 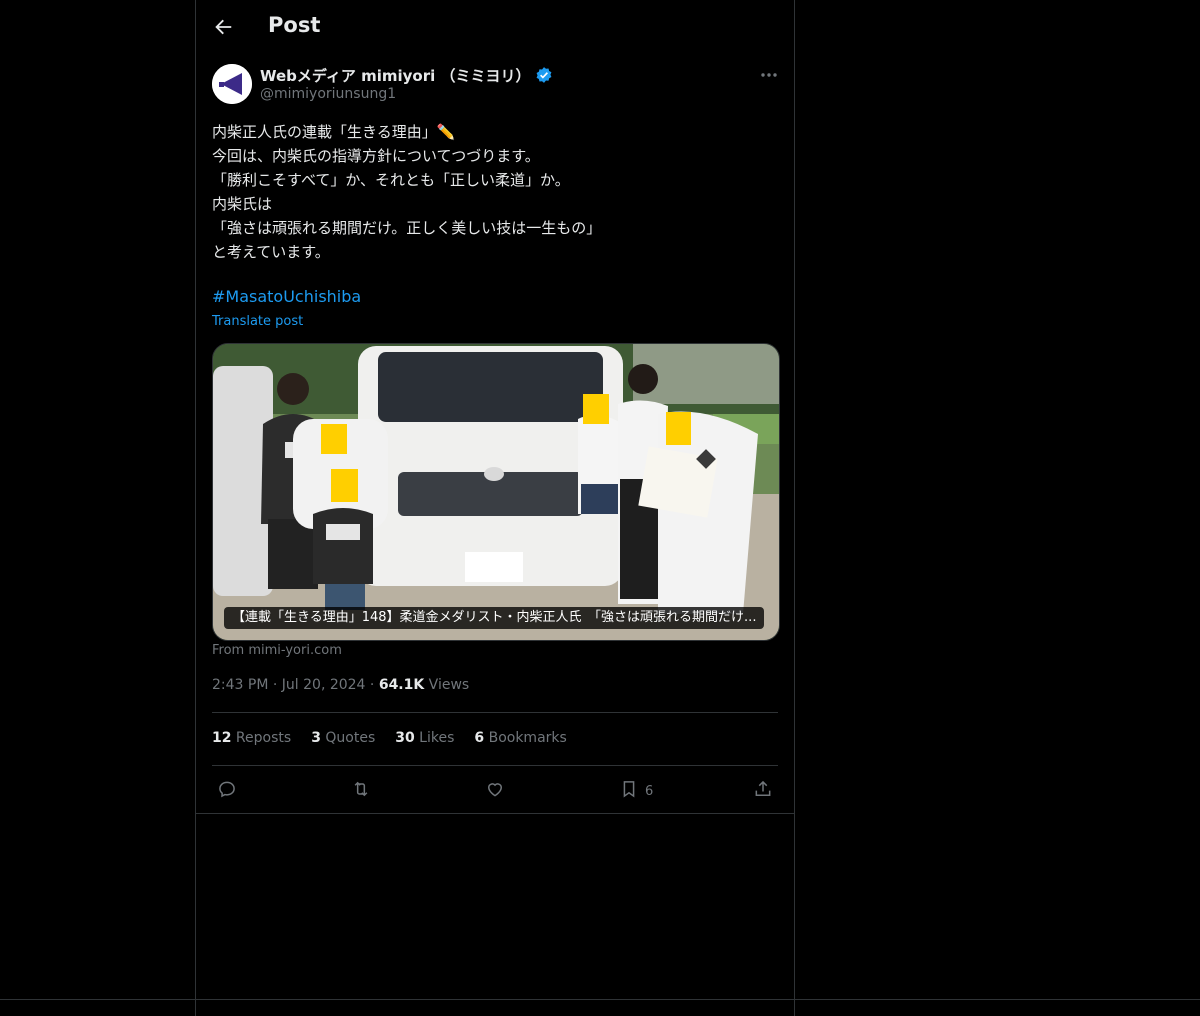 I want to click on post-header: Post, so click(x=495, y=26).